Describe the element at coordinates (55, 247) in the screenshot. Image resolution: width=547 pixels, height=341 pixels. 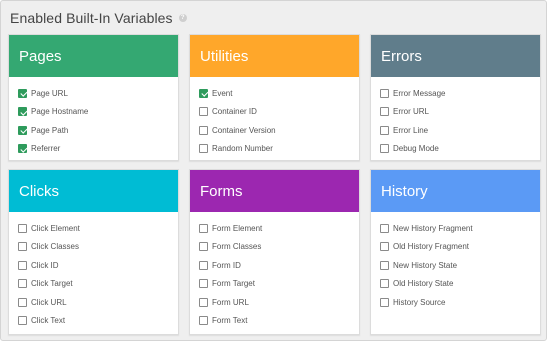
I see `variable-label: Click Classes` at that location.